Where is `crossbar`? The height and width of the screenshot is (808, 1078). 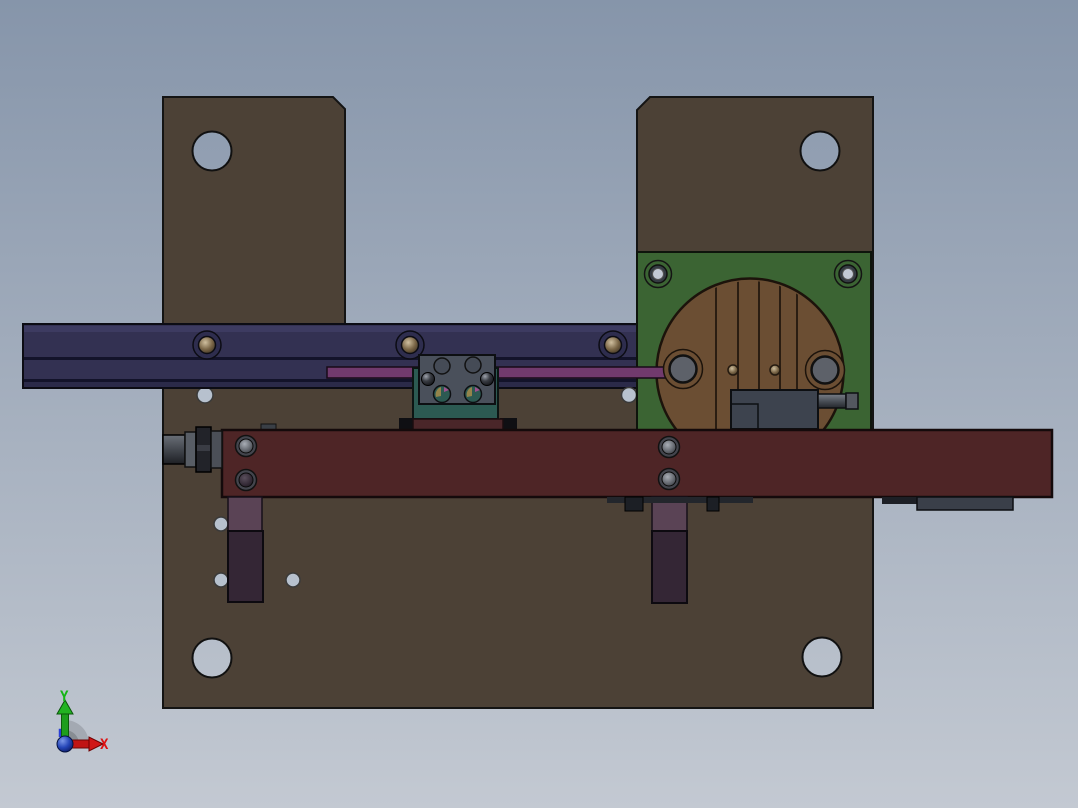 crossbar is located at coordinates (637, 463).